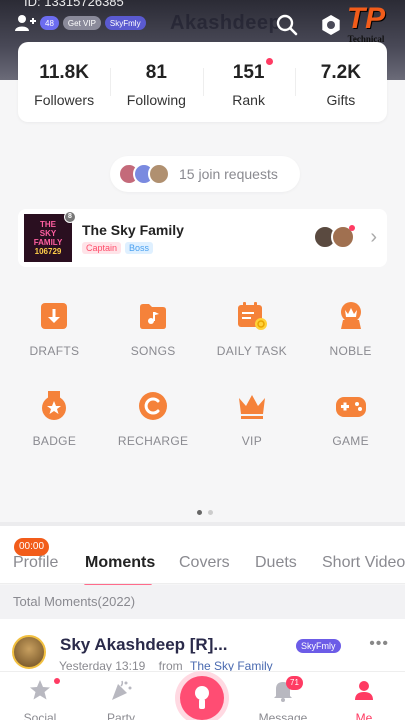  What do you see at coordinates (231, 665) in the screenshot?
I see `family-link: The Sky Family` at bounding box center [231, 665].